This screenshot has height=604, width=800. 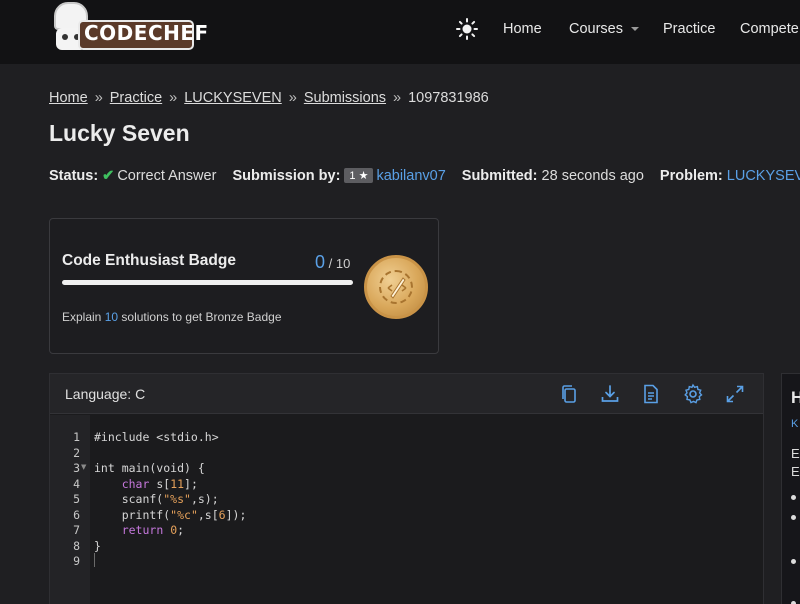 What do you see at coordinates (146, 33) in the screenshot?
I see `logo-text: CODECHEF` at bounding box center [146, 33].